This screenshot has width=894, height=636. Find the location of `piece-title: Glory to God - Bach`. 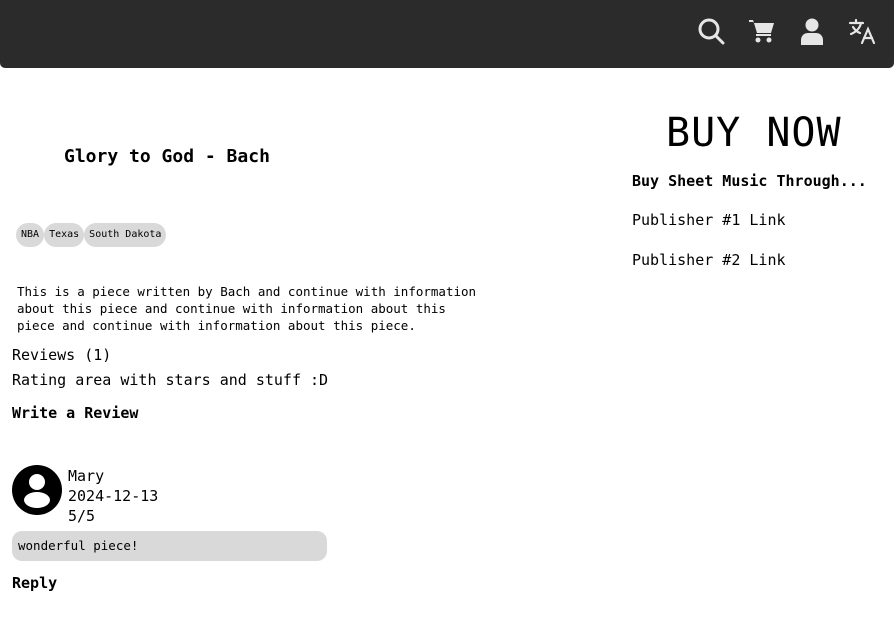

piece-title: Glory to God - Bach is located at coordinates (167, 156).